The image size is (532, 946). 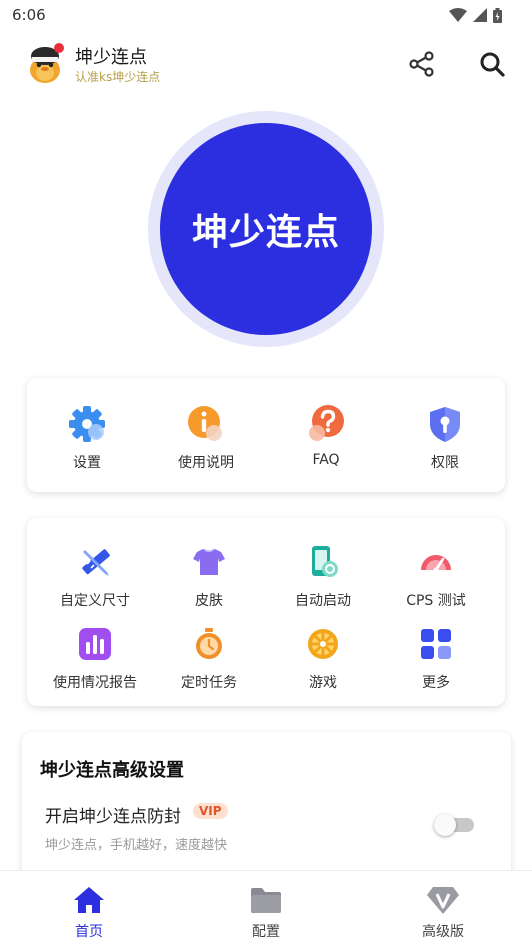 What do you see at coordinates (436, 644) in the screenshot?
I see `grid-more-icon` at bounding box center [436, 644].